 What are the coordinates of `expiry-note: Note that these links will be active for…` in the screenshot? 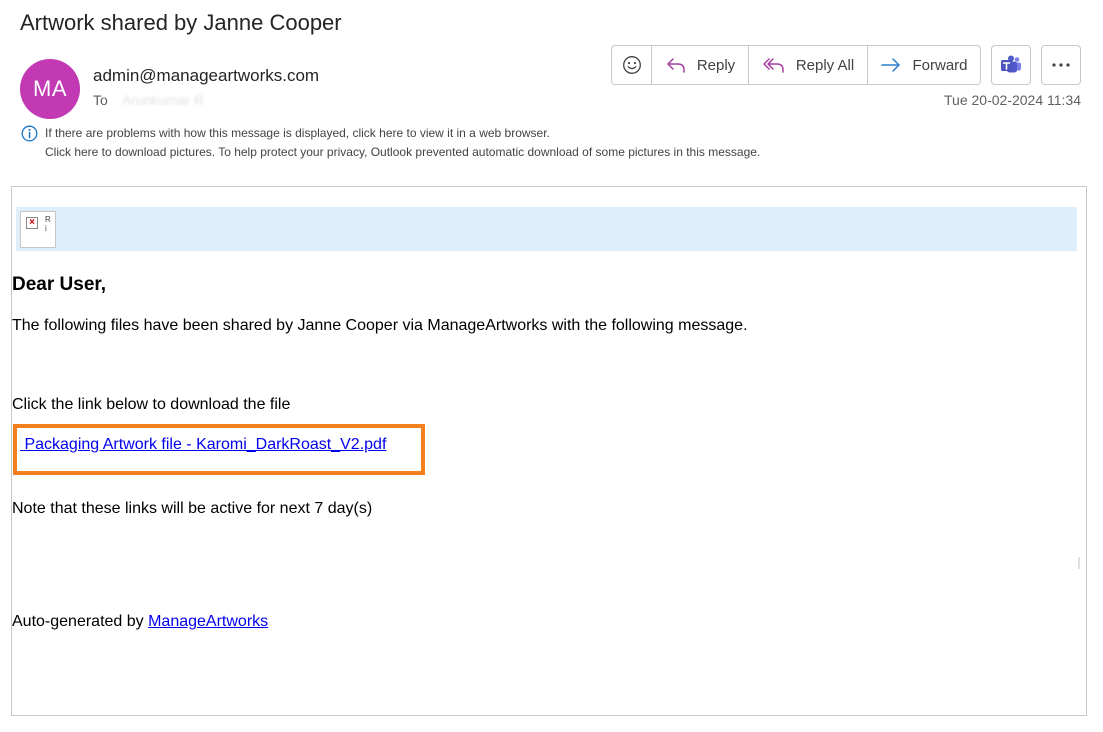 It's located at (192, 508).